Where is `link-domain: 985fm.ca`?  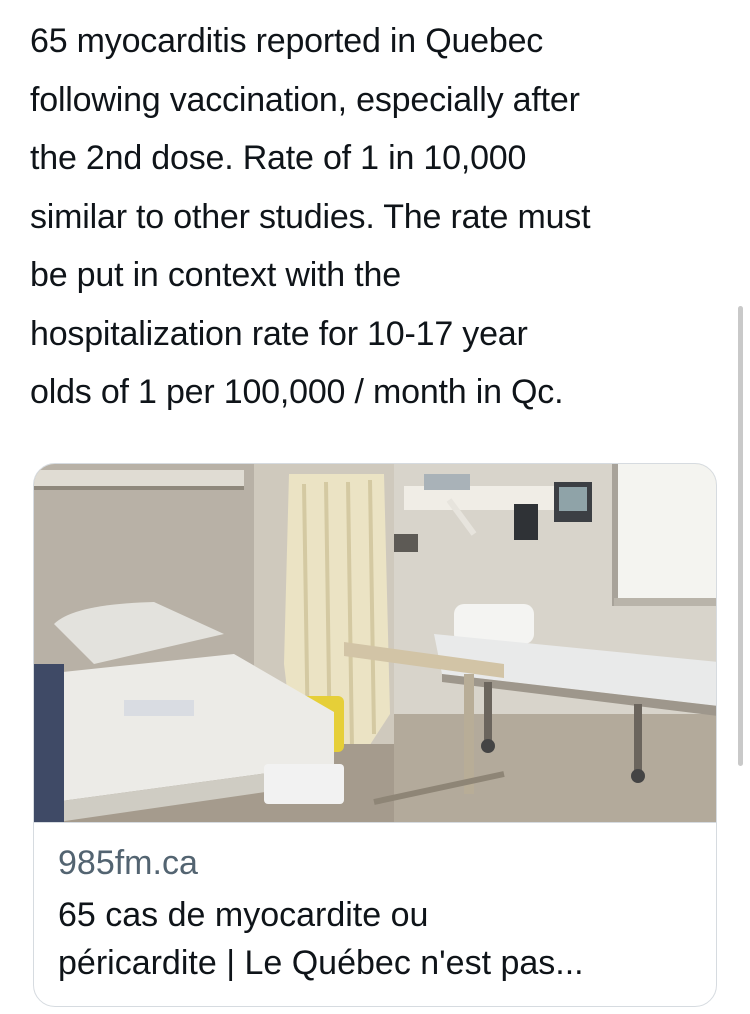
link-domain: 985fm.ca is located at coordinates (128, 863).